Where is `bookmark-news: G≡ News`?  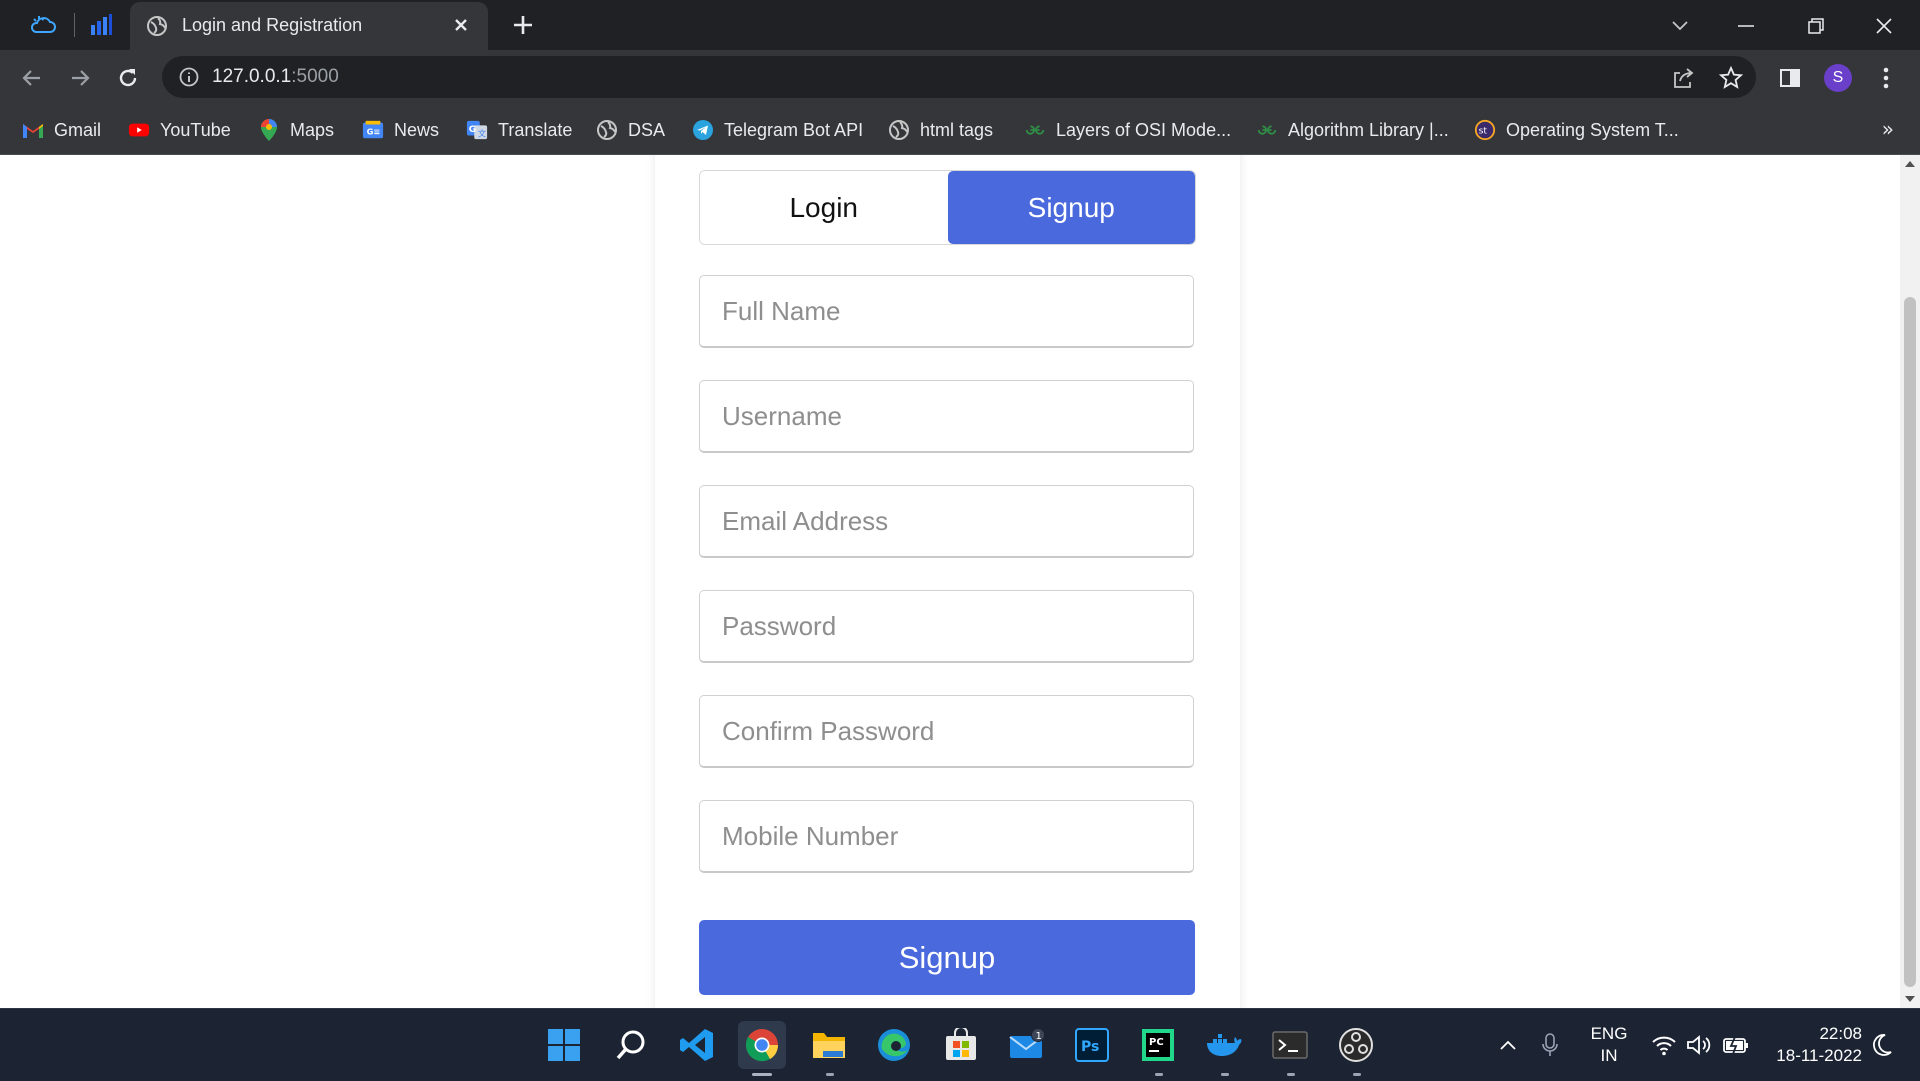
bookmark-news: G≡ News is located at coordinates (400, 130).